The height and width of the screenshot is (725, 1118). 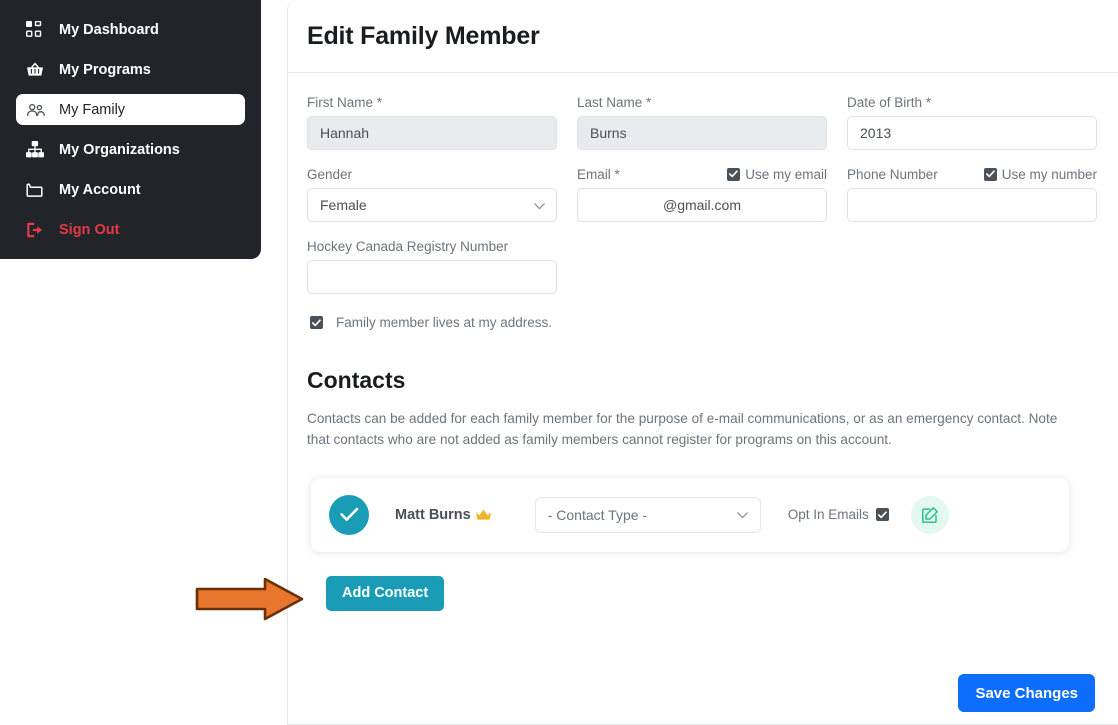 I want to click on sidebar-item-my-account: My Account, so click(x=130, y=189).